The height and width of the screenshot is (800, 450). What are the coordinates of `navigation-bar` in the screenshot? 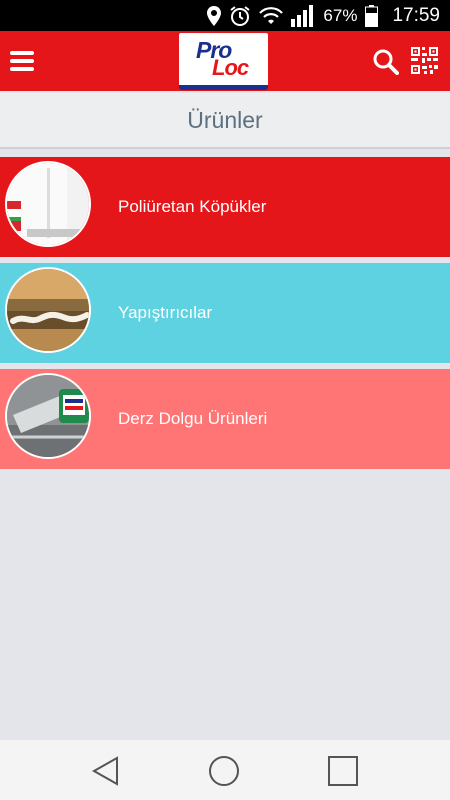 It's located at (225, 770).